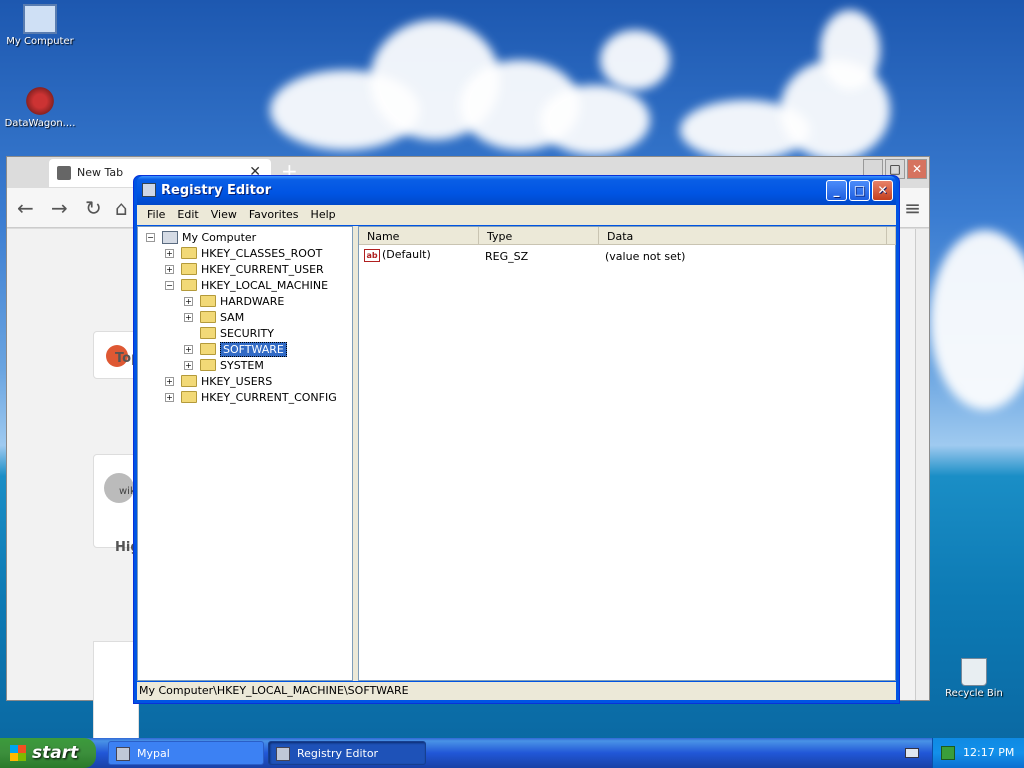 Image resolution: width=1024 pixels, height=768 pixels. What do you see at coordinates (262, 269) in the screenshot?
I see `tree-item-label: HKEY_CURRENT_USER` at bounding box center [262, 269].